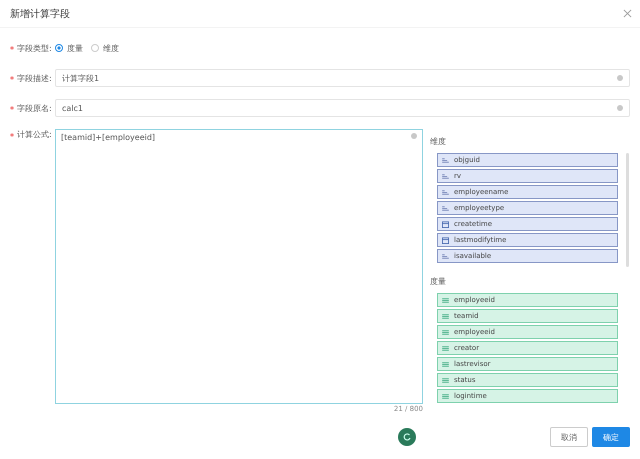 The width and height of the screenshot is (640, 459). I want to click on dialog-title: 新增计算字段, so click(40, 14).